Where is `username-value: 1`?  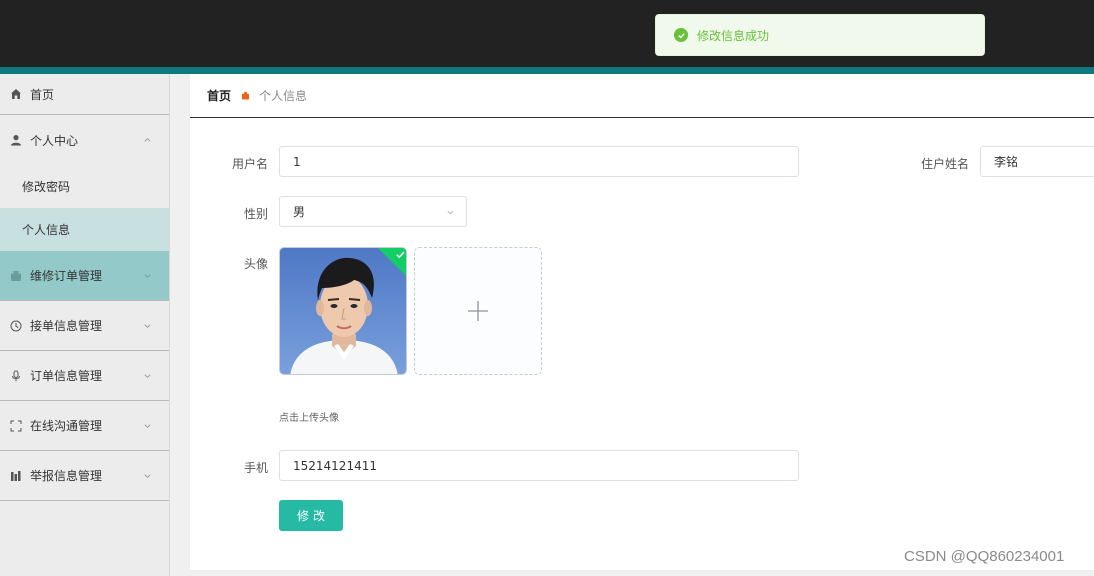 username-value: 1 is located at coordinates (297, 161).